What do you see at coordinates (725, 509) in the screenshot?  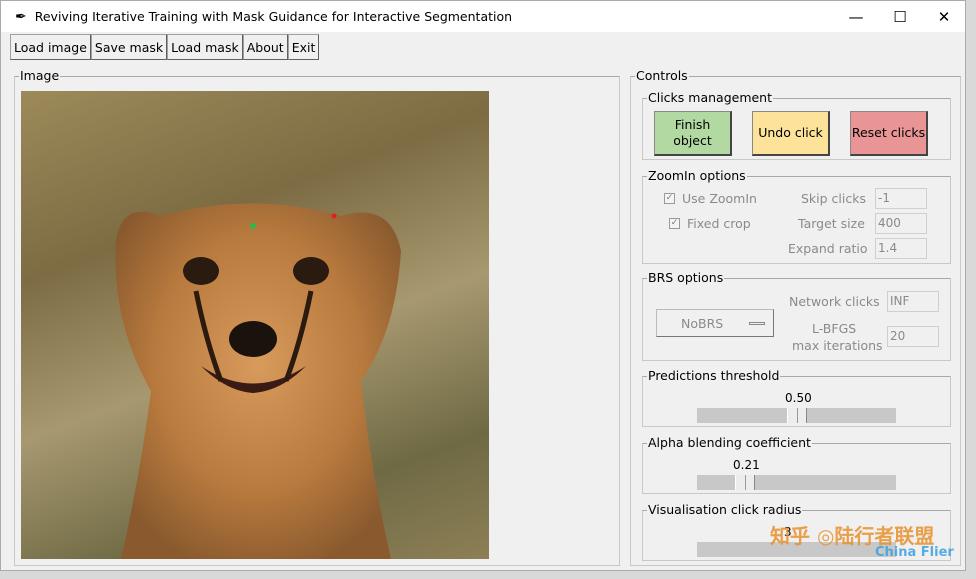 I see `radius-label: Visualisation click radius` at bounding box center [725, 509].